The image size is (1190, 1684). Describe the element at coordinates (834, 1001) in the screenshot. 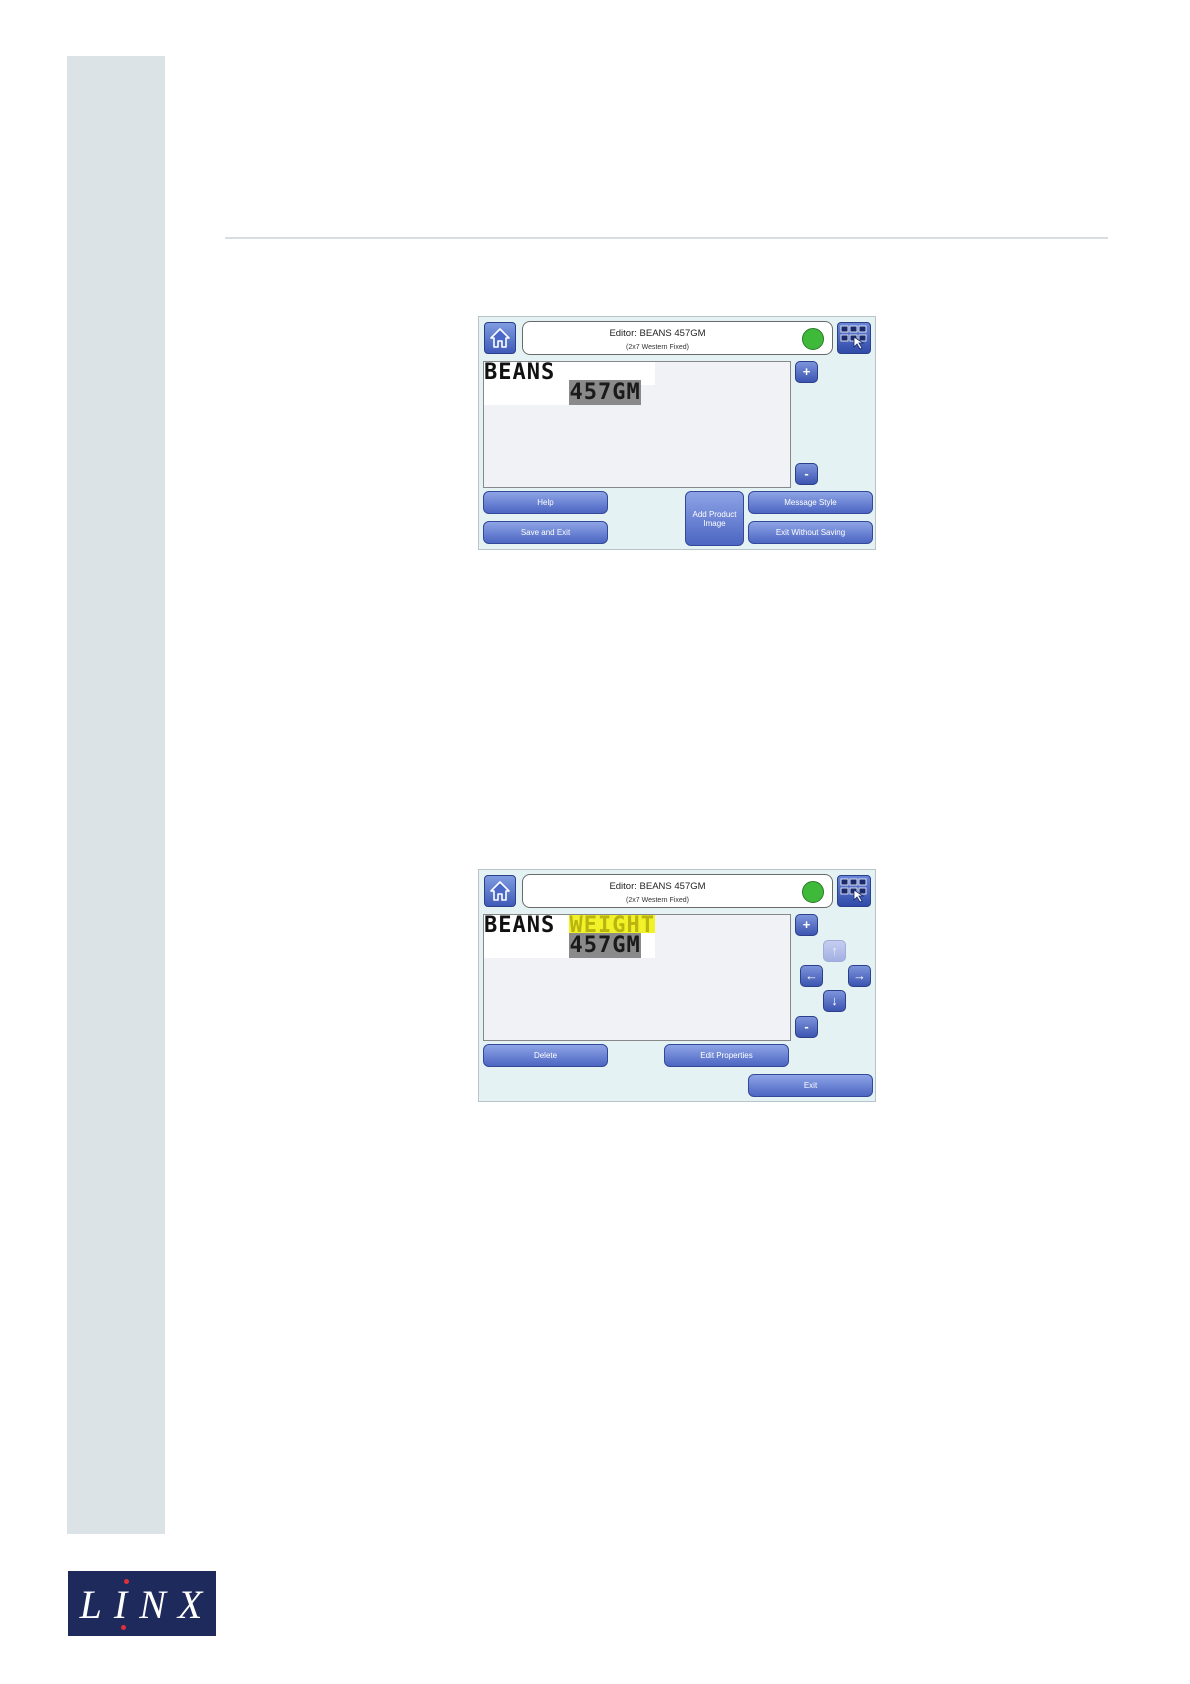

I see `arrow-down-button: ↓` at that location.